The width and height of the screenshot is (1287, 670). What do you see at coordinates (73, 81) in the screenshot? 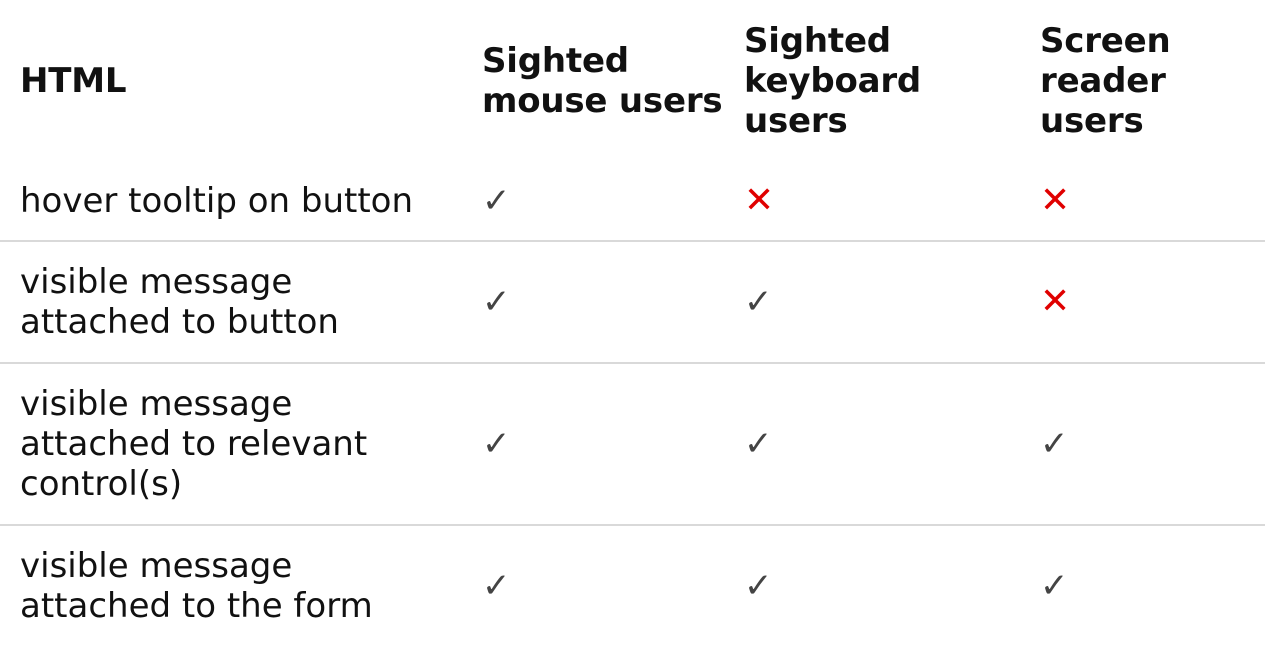
I see `header-html-label: HTML` at bounding box center [73, 81].